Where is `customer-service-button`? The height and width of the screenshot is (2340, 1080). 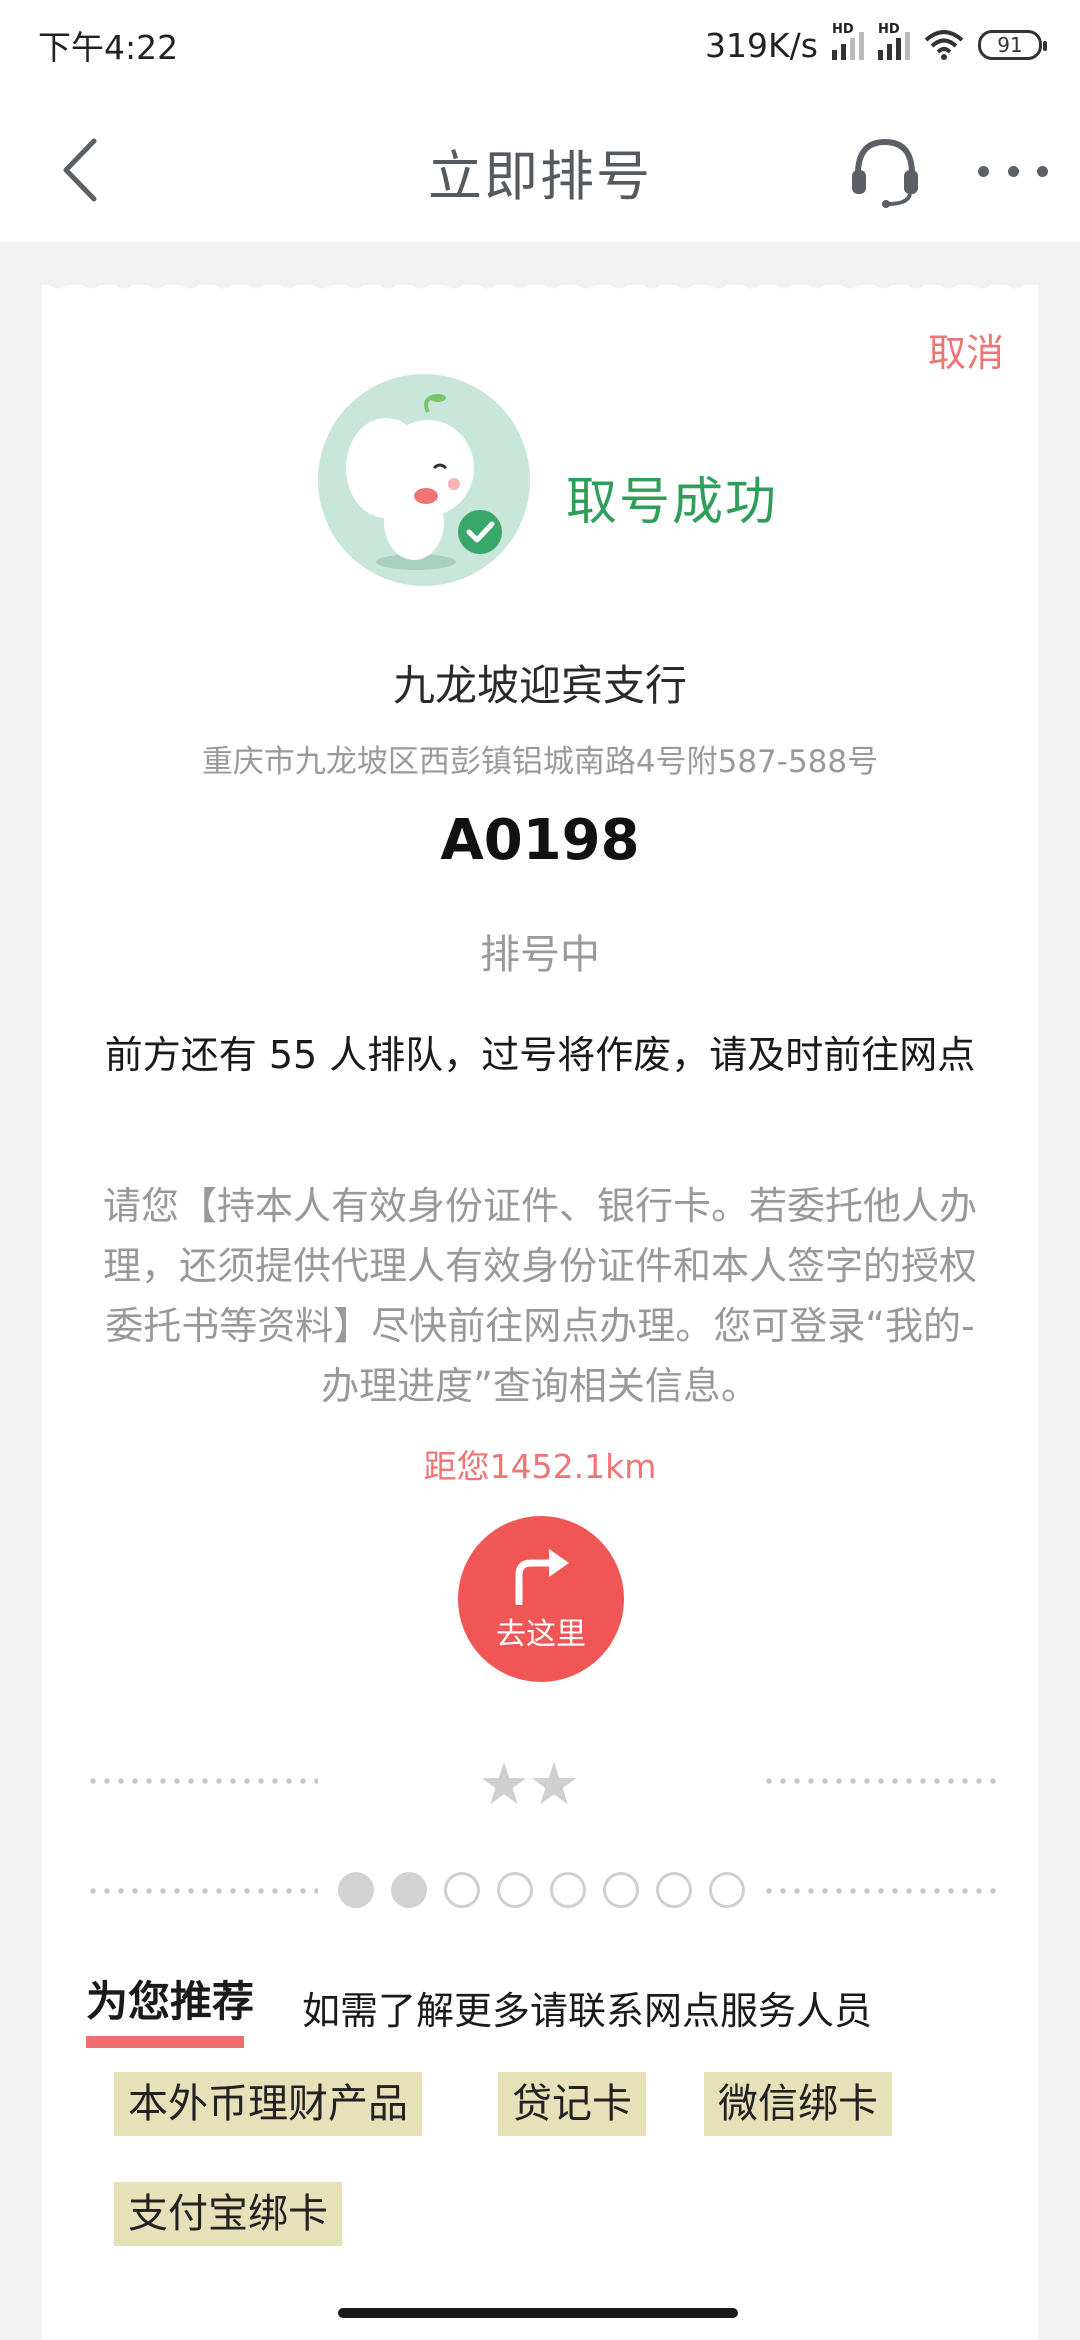
customer-service-button is located at coordinates (885, 171).